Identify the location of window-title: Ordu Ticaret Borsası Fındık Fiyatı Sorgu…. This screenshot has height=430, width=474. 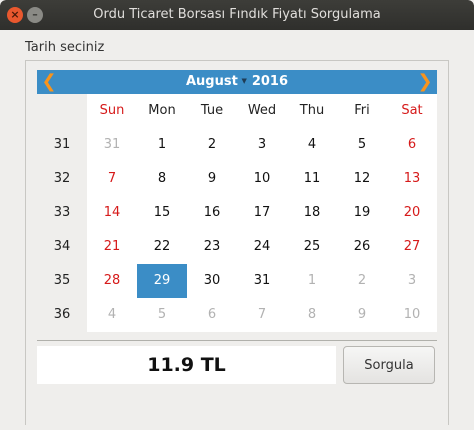
(237, 14).